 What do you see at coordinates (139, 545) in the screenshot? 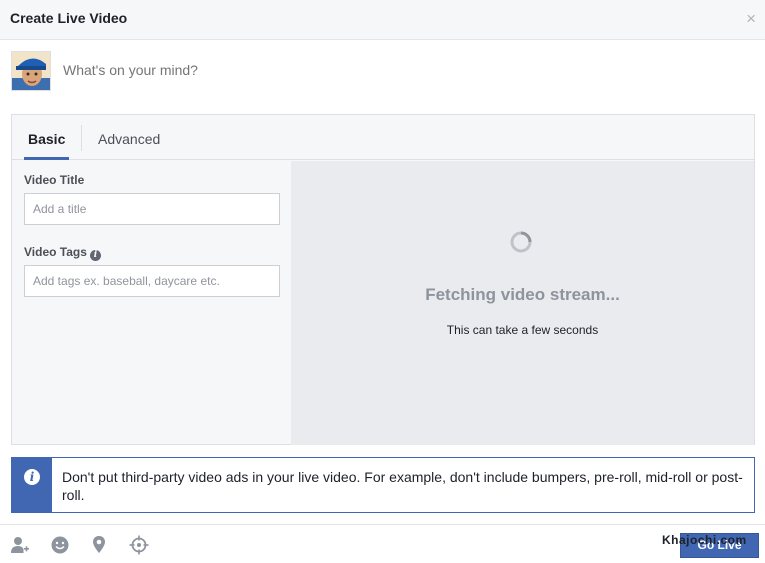
I see `target-icon` at bounding box center [139, 545].